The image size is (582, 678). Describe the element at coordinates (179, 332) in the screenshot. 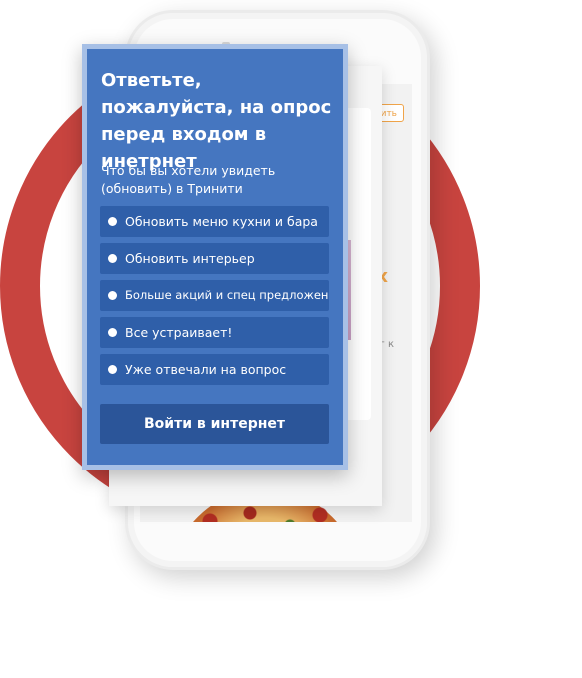

I see `survey-option-label: Все устраивает!` at that location.